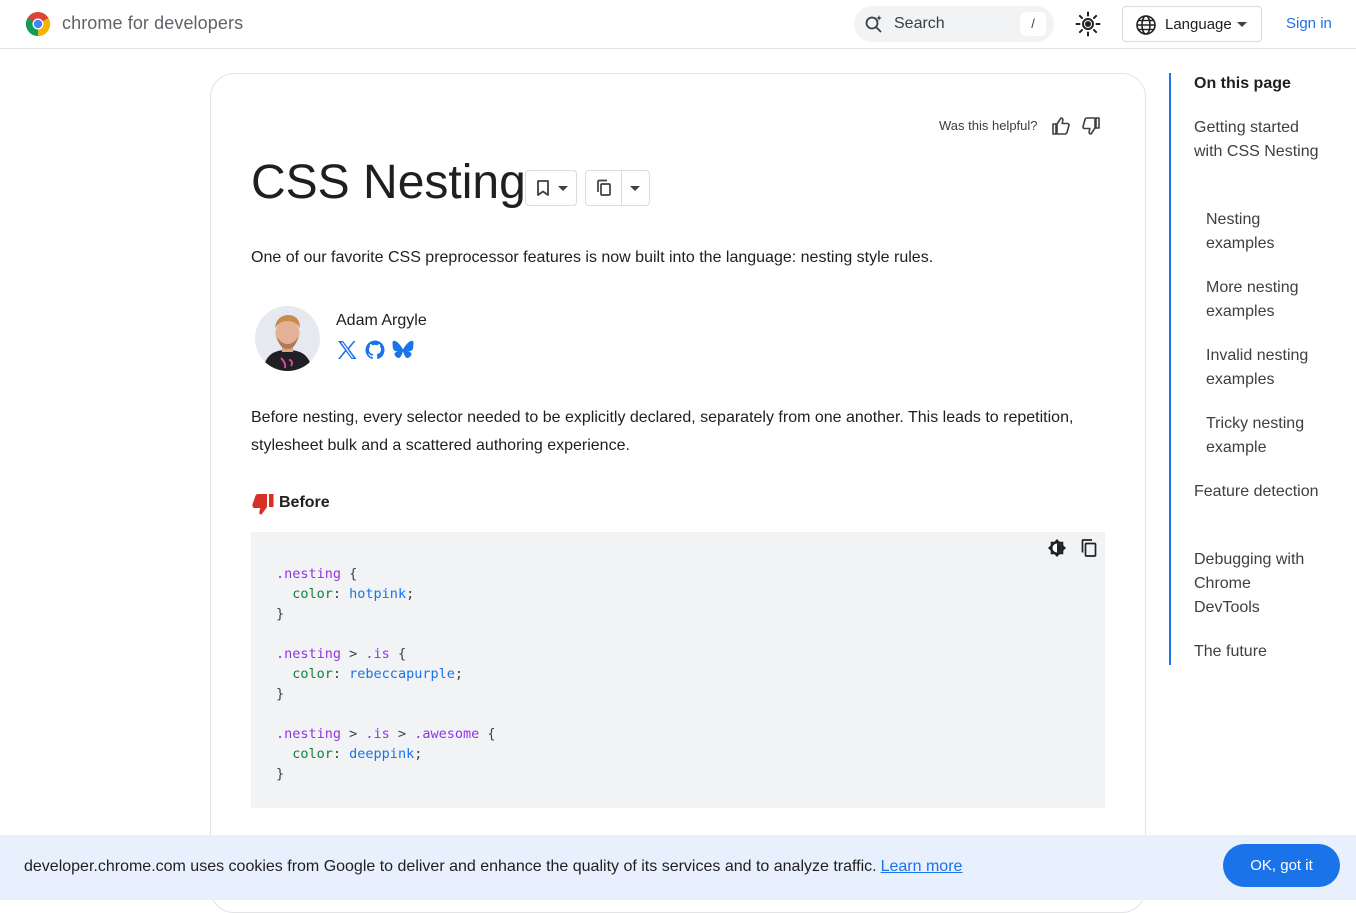  I want to click on toc-item-the-future: The future, so click(1259, 652).